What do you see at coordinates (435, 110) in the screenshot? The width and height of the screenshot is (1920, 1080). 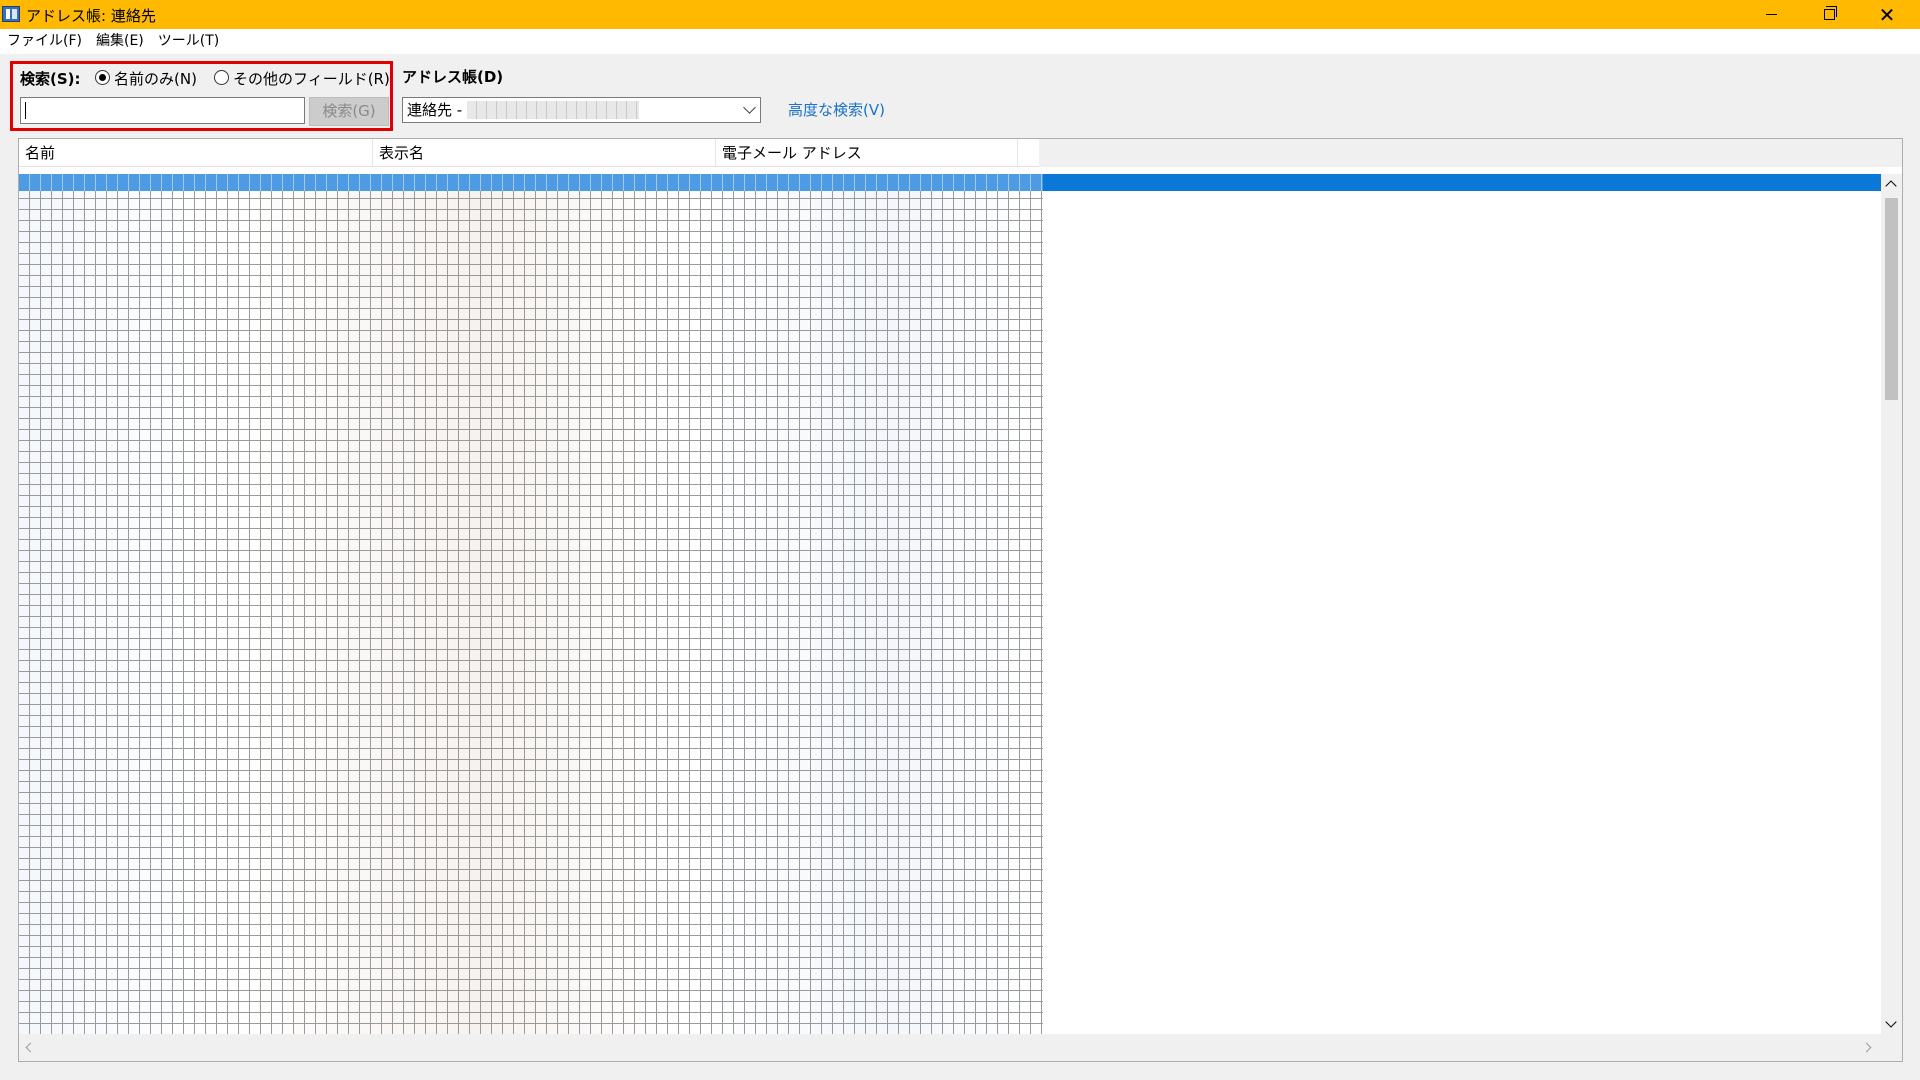 I see `address-book-selected: 連絡先 -` at bounding box center [435, 110].